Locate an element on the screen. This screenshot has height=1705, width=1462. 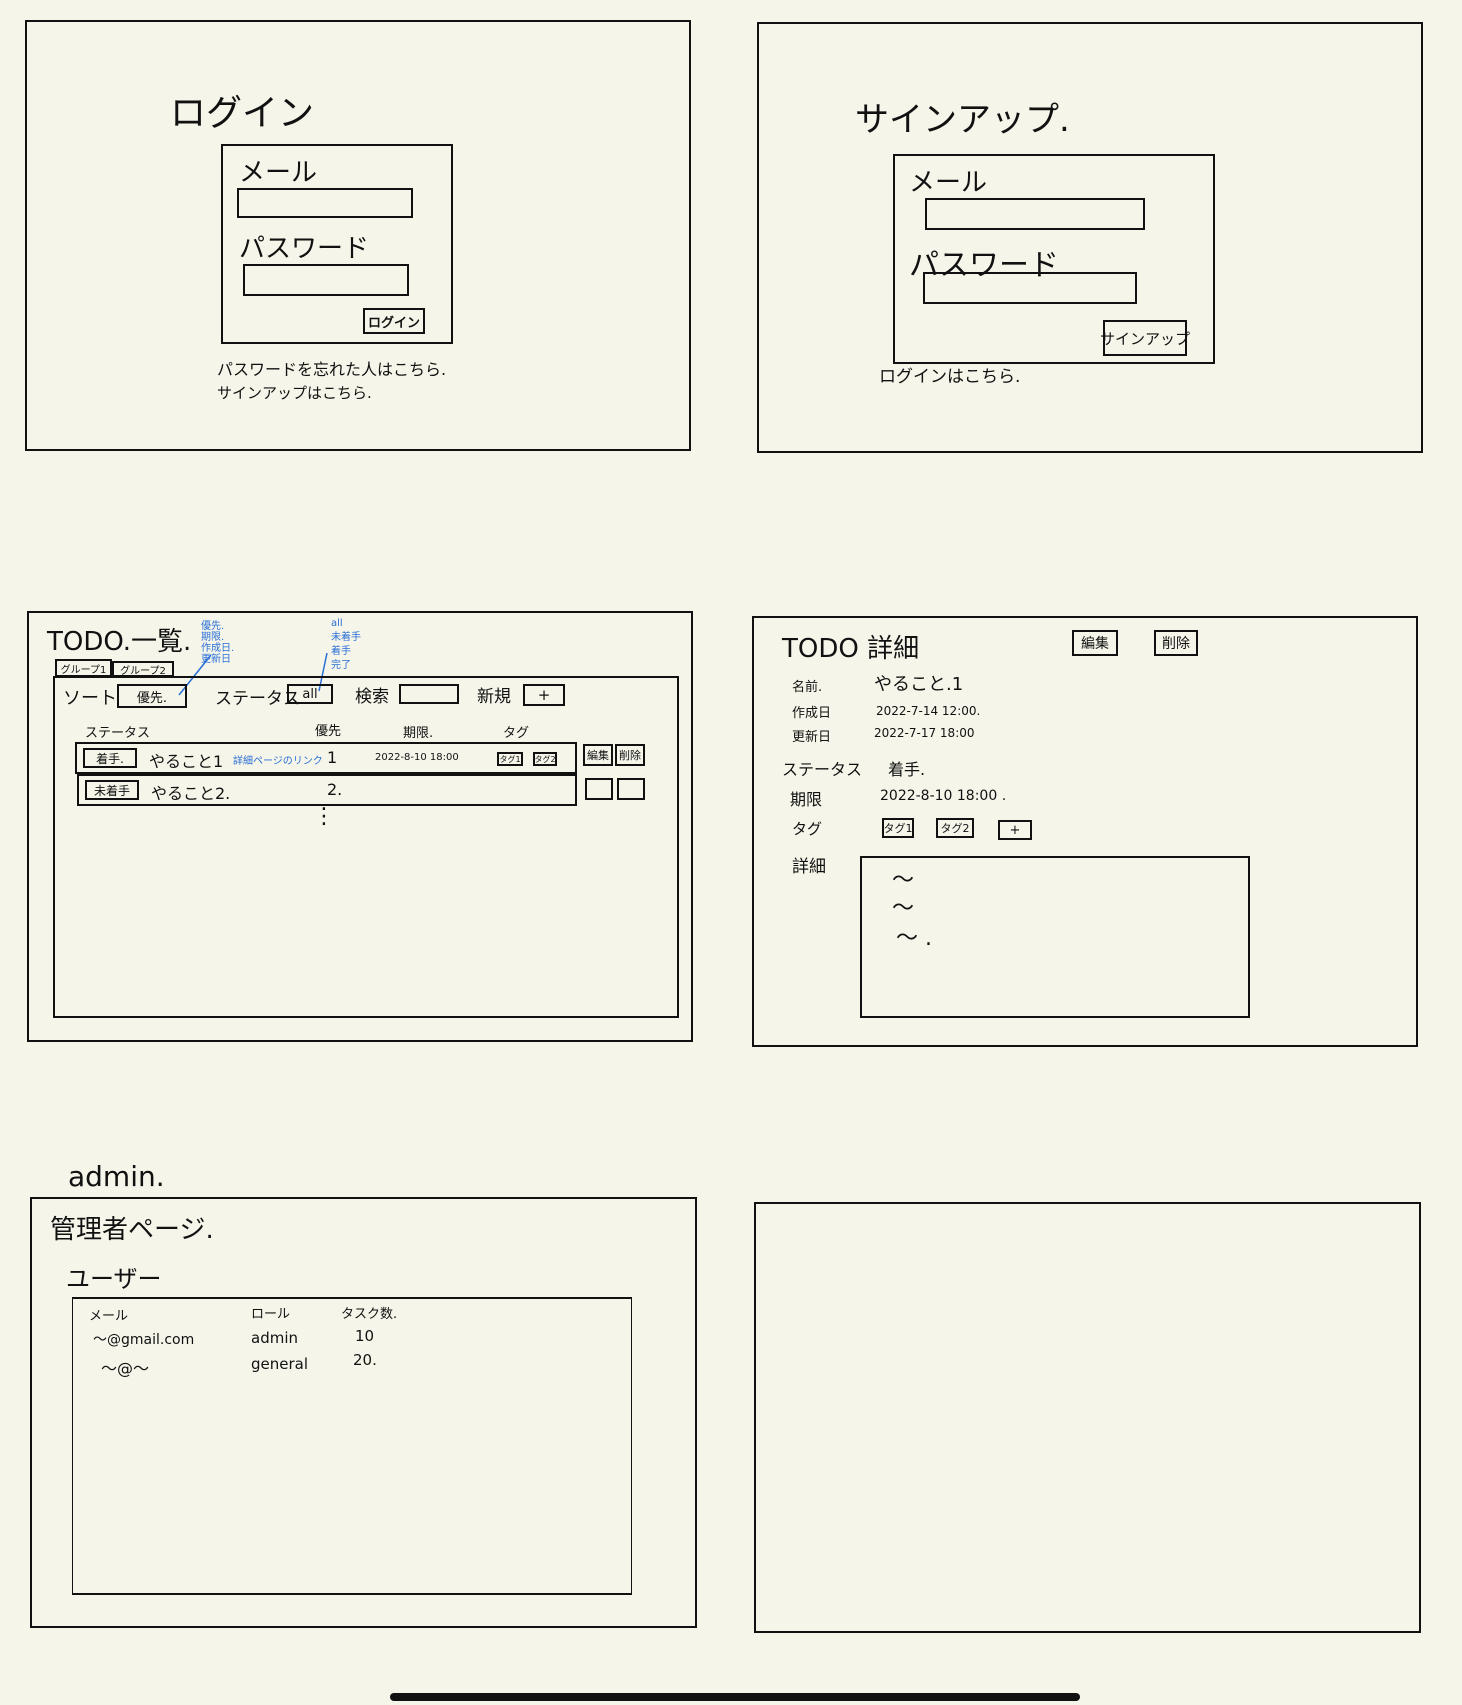
login-button: ログイン is located at coordinates (394, 321).